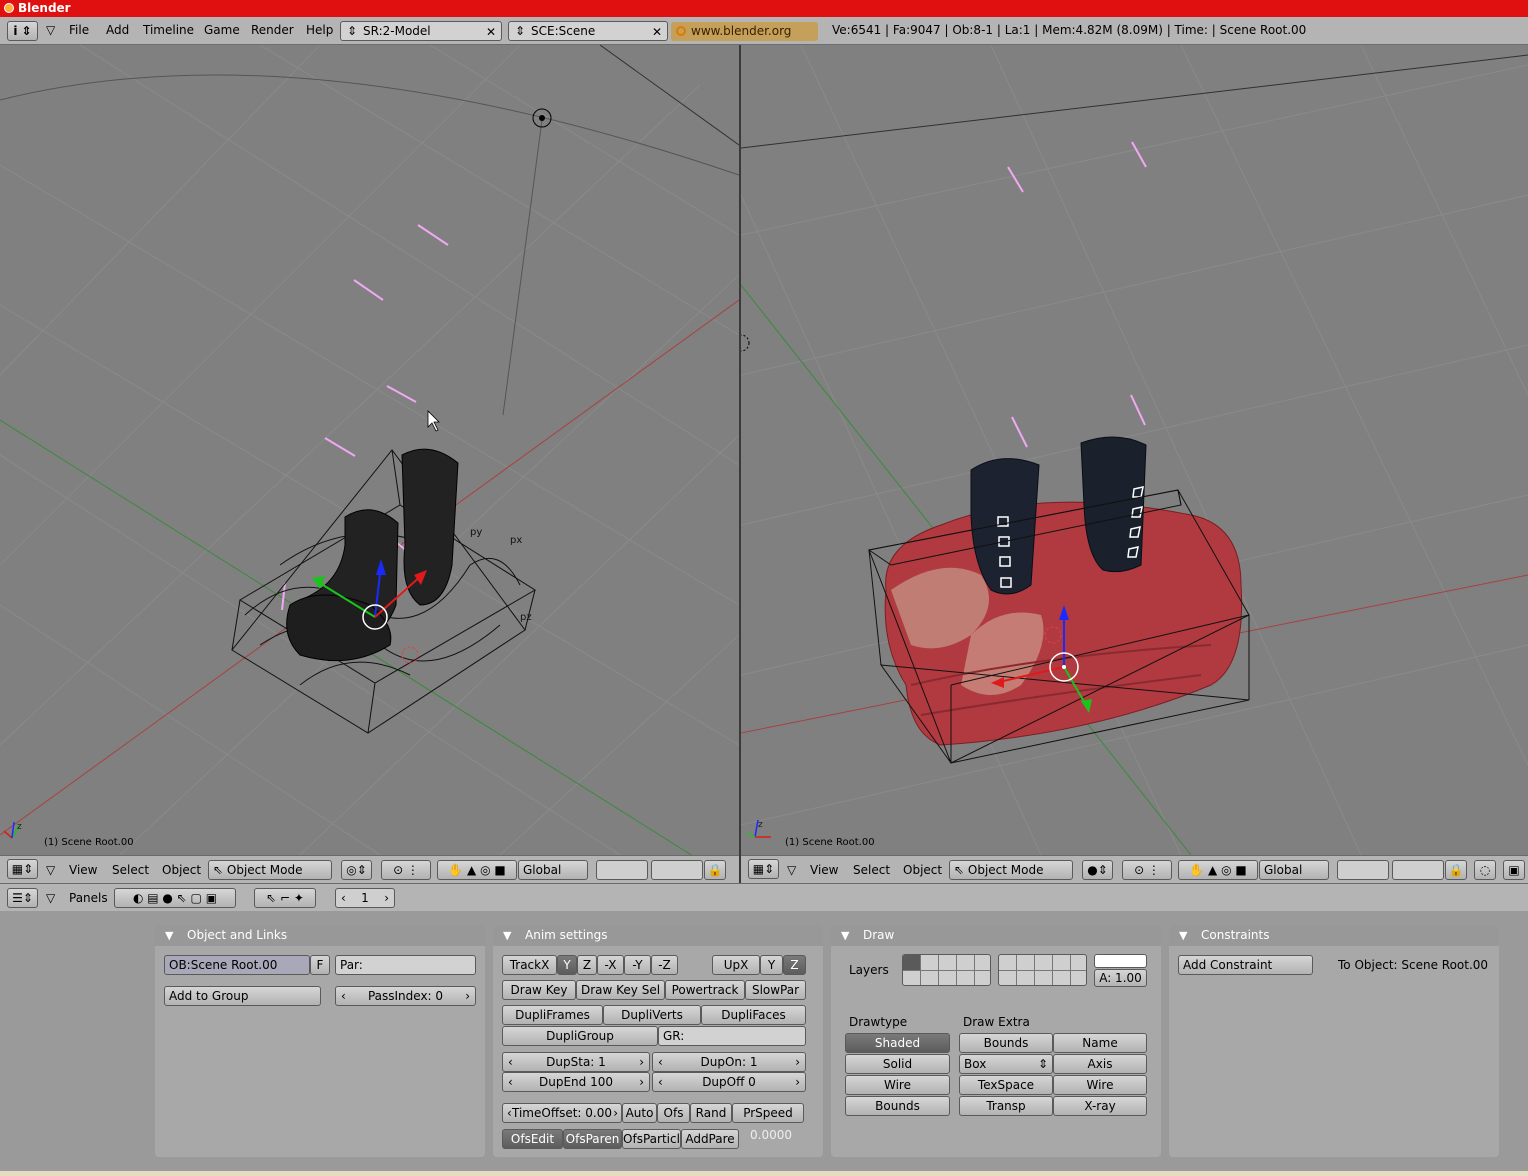  I want to click on object-color-swatch, so click(1120, 961).